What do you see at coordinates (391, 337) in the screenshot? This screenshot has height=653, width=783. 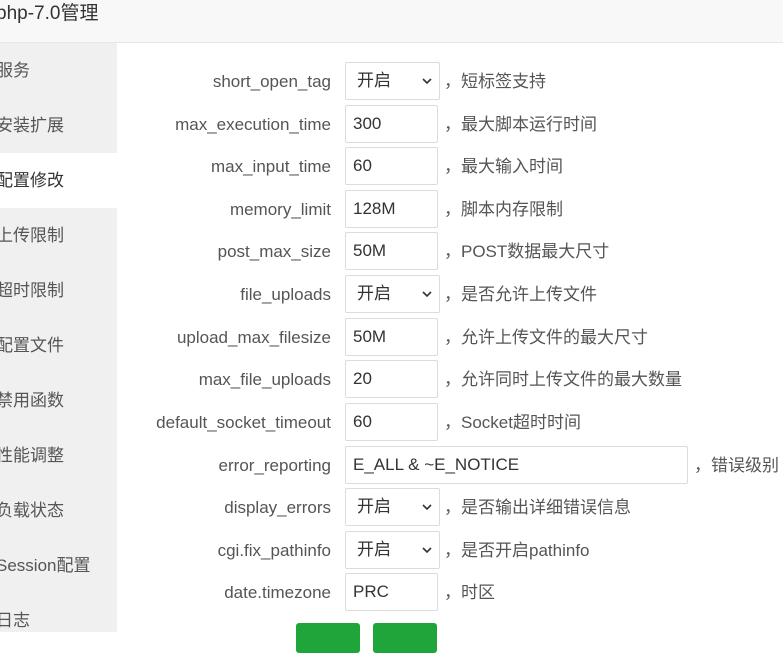 I see `upload-max-filesize-input: 50M` at bounding box center [391, 337].